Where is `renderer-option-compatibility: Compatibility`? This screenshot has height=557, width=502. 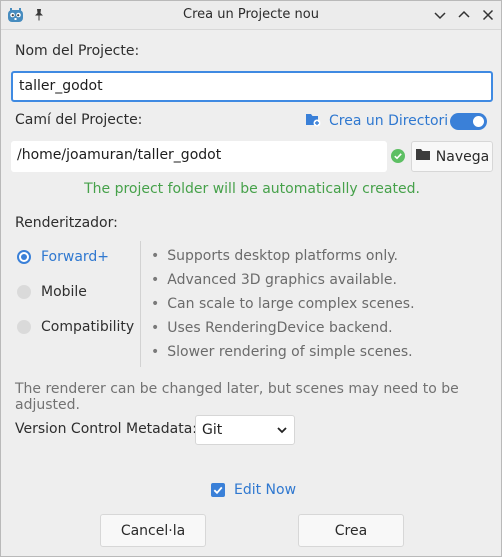 renderer-option-compatibility: Compatibility is located at coordinates (75, 327).